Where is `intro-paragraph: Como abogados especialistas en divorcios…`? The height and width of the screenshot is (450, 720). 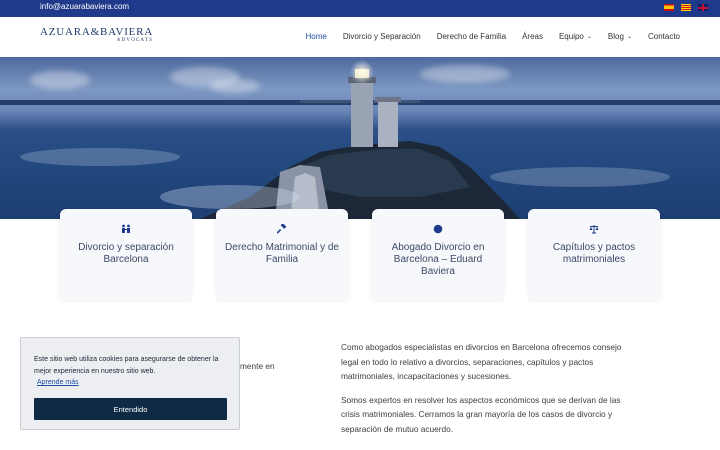 intro-paragraph: Como abogados especialistas en divorcios… is located at coordinates (481, 361).